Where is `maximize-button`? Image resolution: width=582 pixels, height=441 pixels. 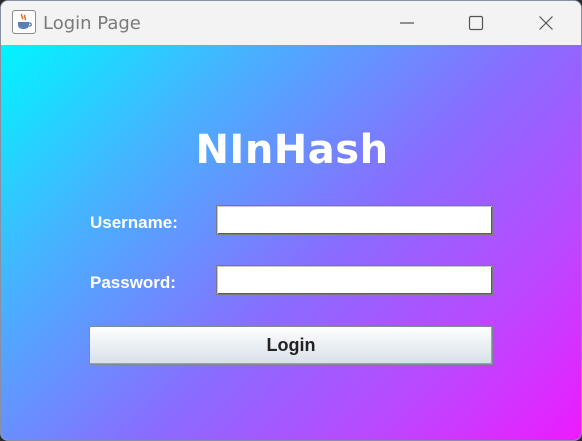
maximize-button is located at coordinates (476, 23).